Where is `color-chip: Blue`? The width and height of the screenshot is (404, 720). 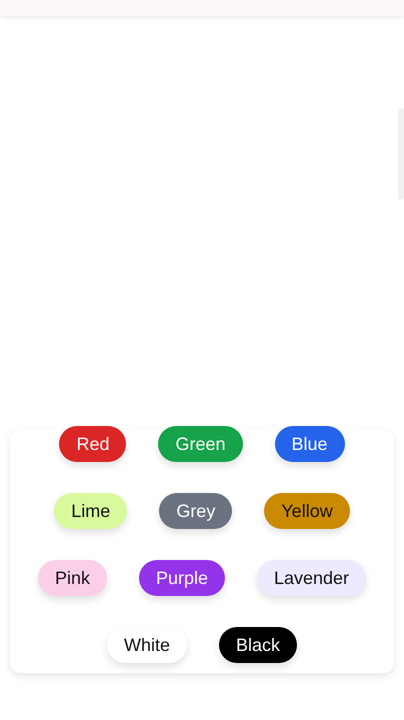
color-chip: Blue is located at coordinates (309, 444).